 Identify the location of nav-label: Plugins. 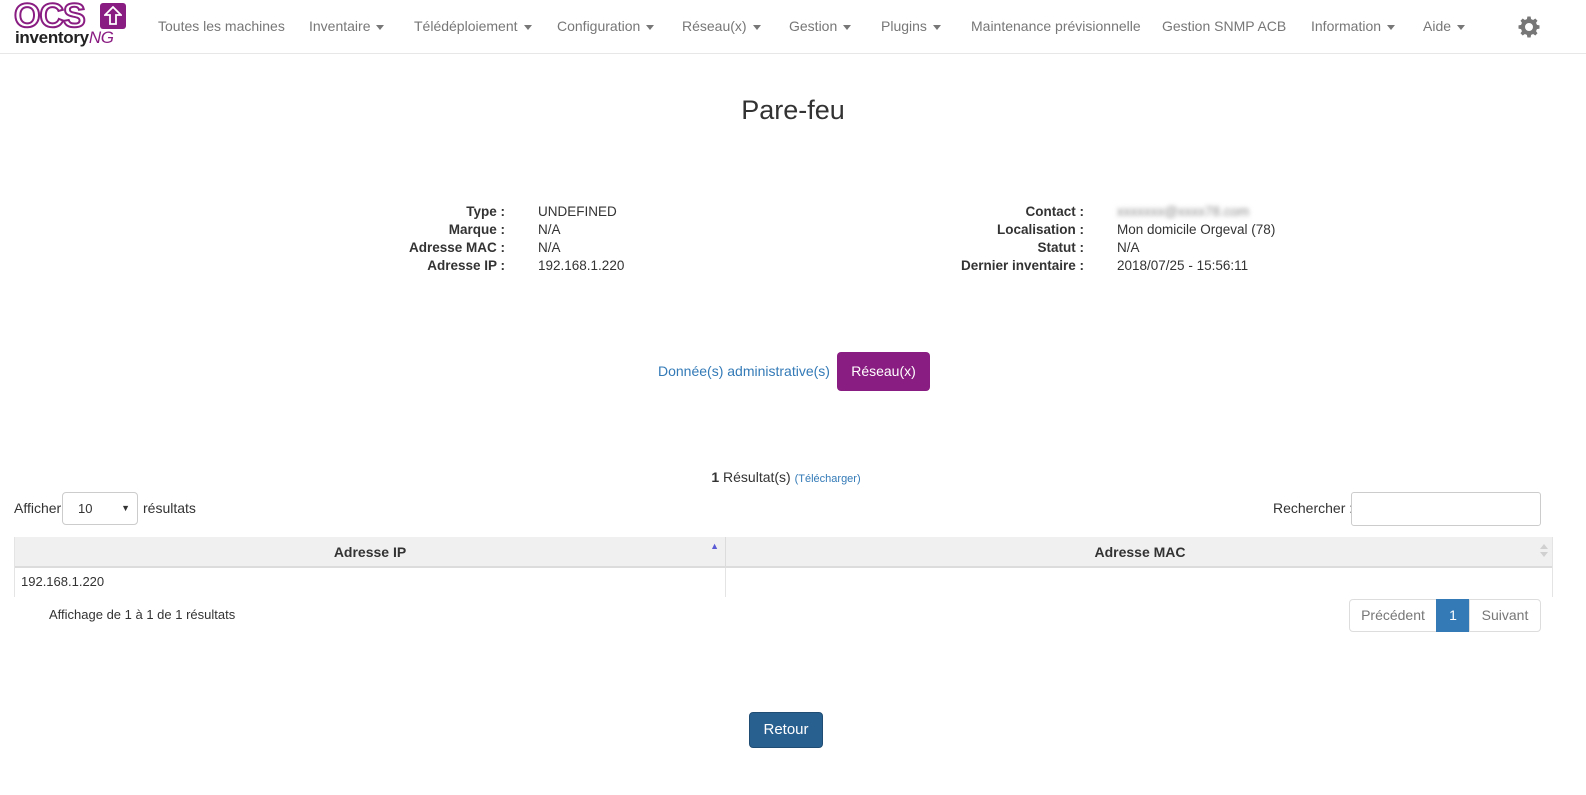
(904, 26).